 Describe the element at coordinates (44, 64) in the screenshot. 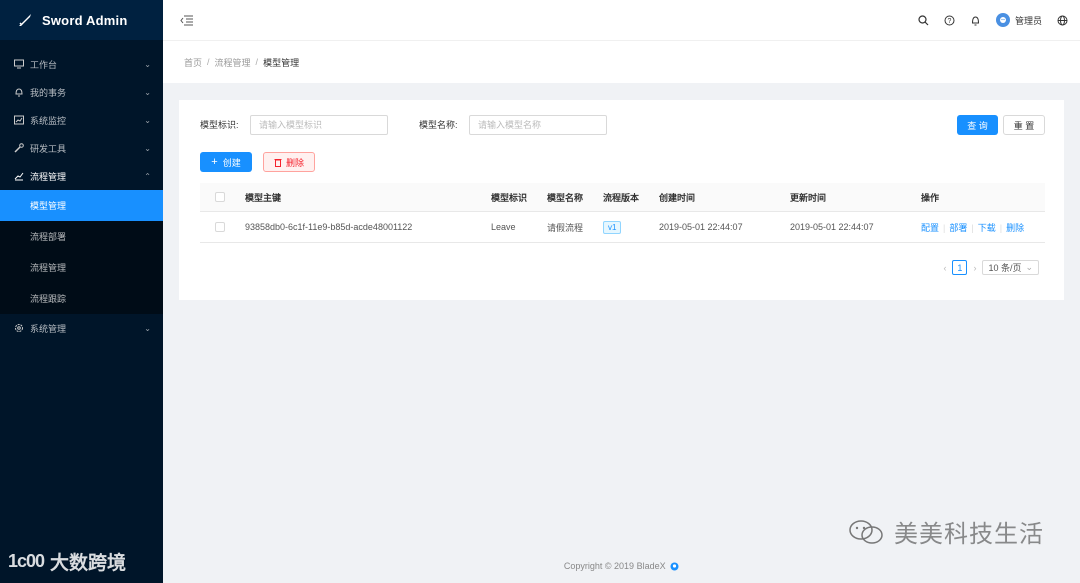

I see `sidebar-item-label: 工作台` at that location.